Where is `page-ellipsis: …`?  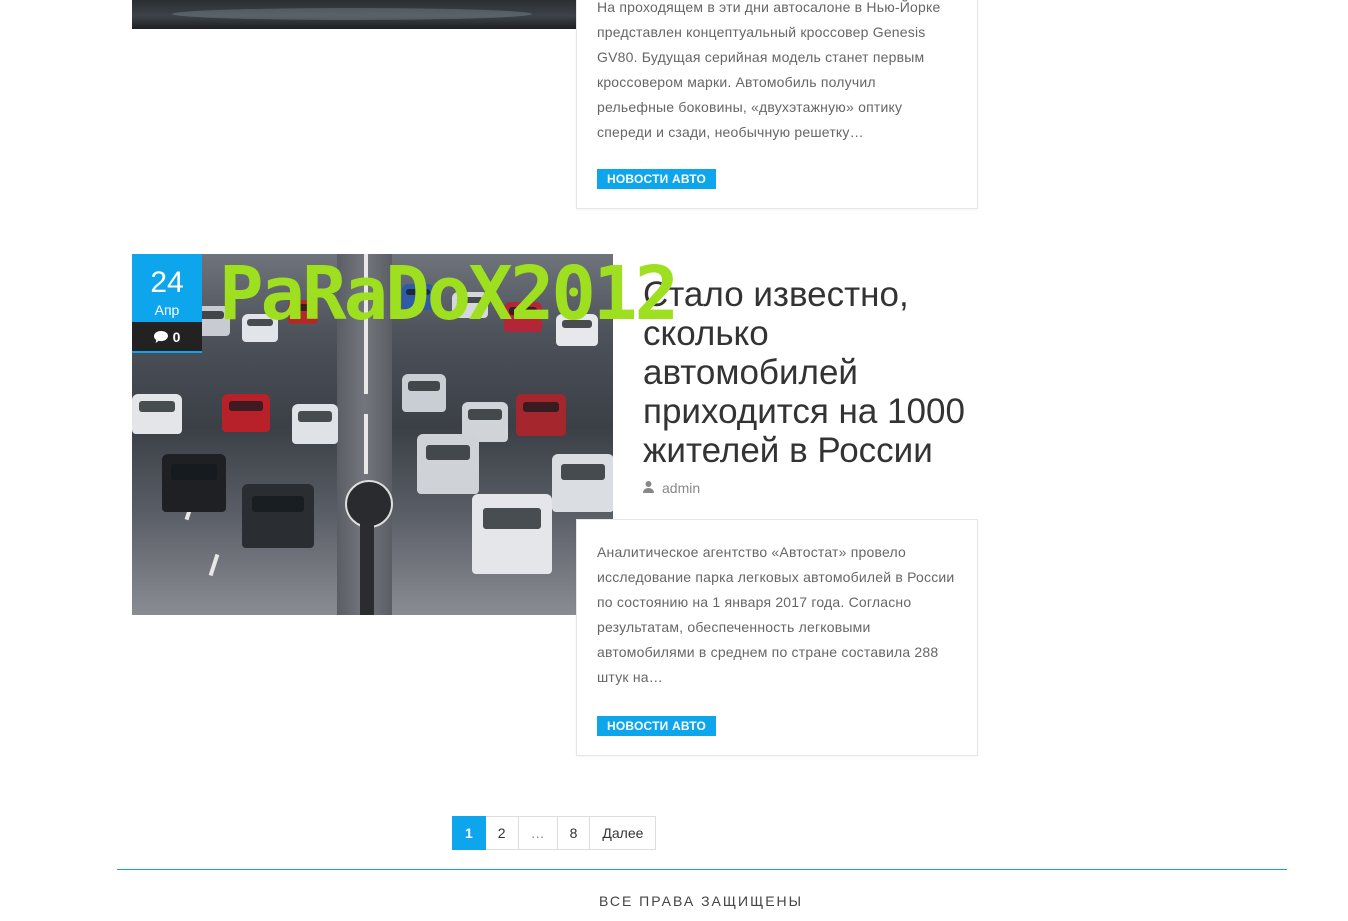
page-ellipsis: … is located at coordinates (538, 833).